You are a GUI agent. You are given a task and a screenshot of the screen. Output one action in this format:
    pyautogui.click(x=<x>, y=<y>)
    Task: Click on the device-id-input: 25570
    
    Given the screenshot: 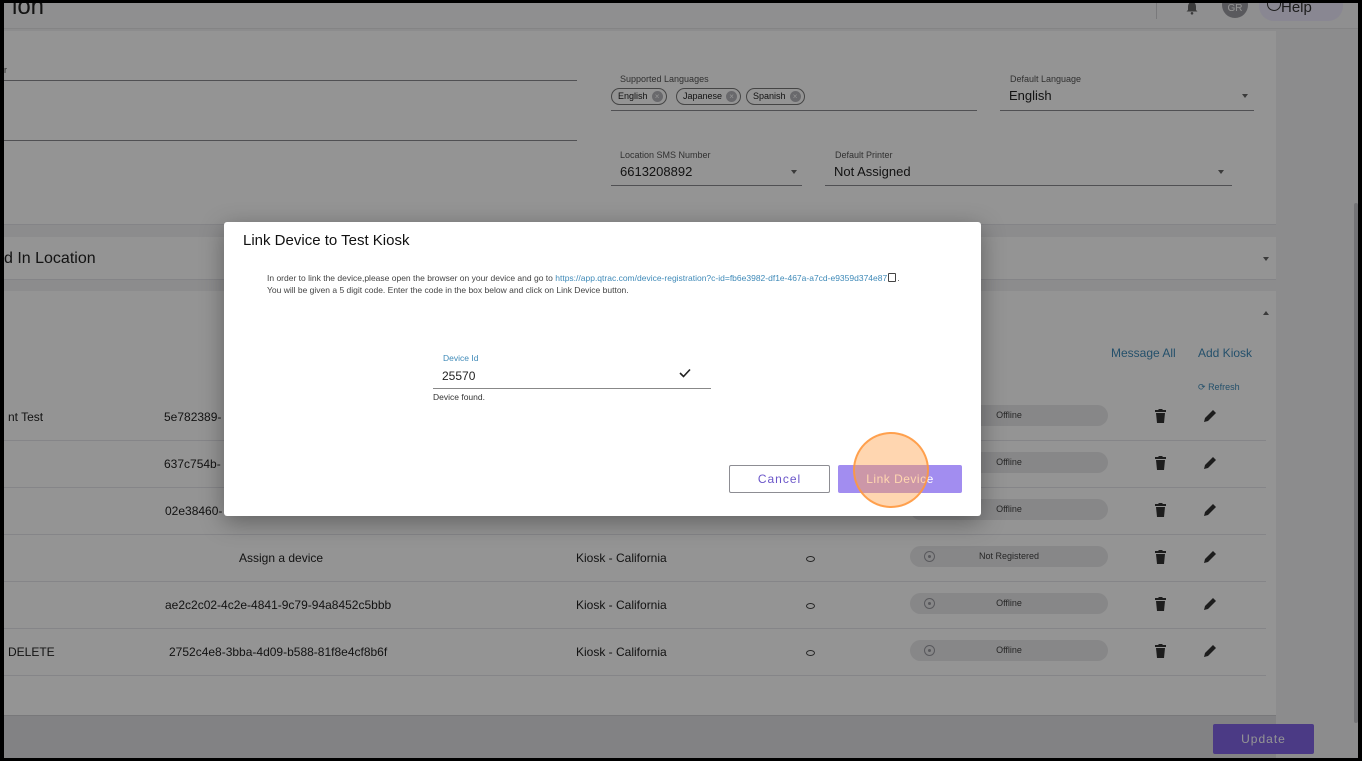 What is the action you would take?
    pyautogui.click(x=458, y=376)
    